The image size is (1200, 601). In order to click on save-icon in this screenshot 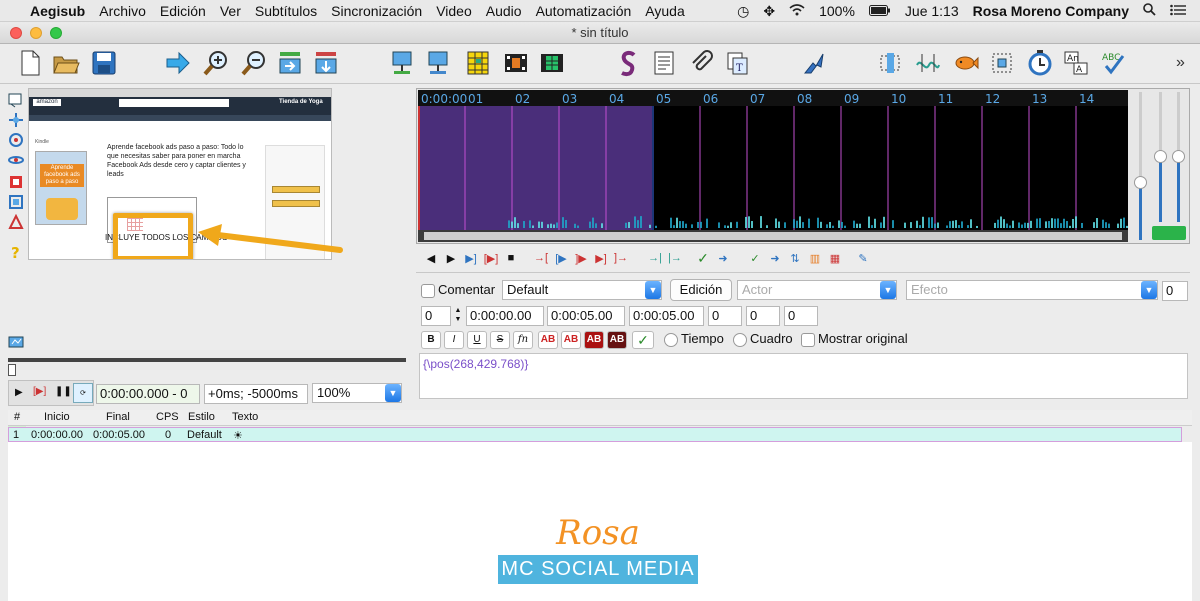, I will do `click(104, 63)`.